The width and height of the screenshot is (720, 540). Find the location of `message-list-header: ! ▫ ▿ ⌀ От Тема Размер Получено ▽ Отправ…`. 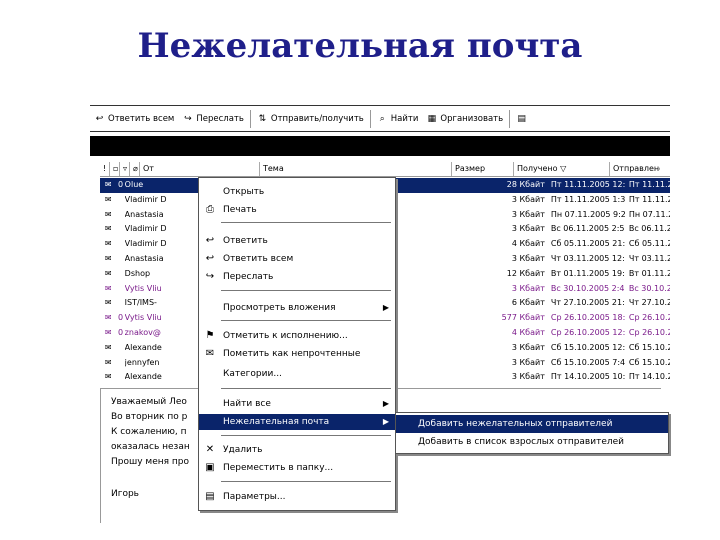

message-list-header: ! ▫ ▿ ⌀ От Тема Размер Получено ▽ Отправ… is located at coordinates (385, 169).